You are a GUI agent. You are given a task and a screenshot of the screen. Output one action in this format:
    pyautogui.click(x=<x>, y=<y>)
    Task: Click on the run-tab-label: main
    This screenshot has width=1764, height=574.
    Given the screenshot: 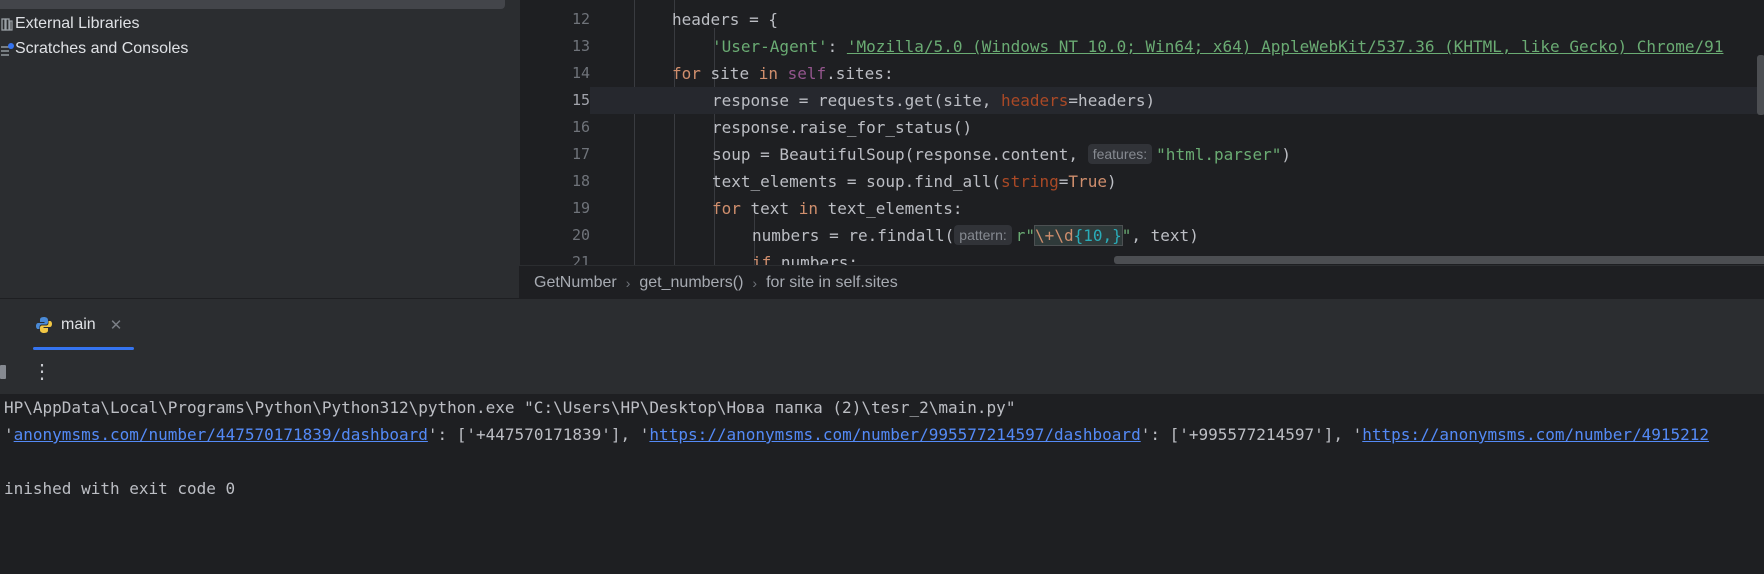 What is the action you would take?
    pyautogui.click(x=78, y=324)
    